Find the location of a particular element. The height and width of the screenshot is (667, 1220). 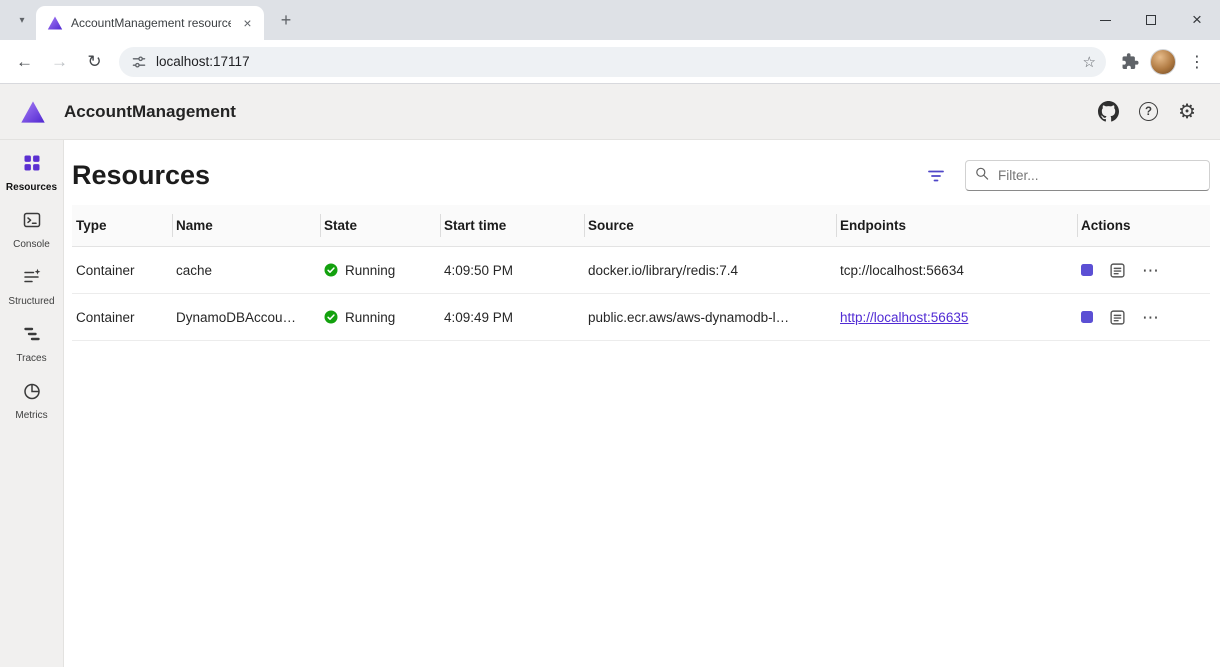

sidebar-item-metrics: Metrics is located at coordinates (31, 400).